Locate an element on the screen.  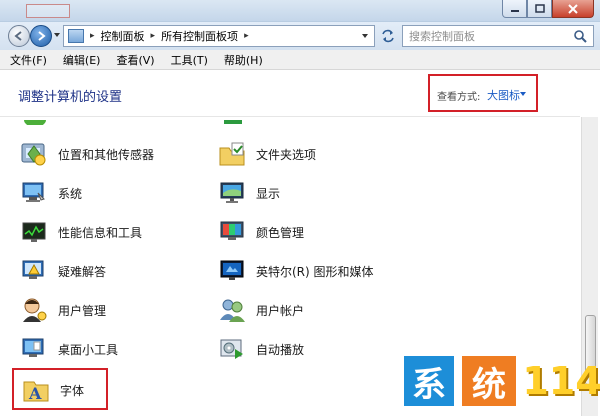
menu-help: 帮助(H) is located at coordinates (243, 60).